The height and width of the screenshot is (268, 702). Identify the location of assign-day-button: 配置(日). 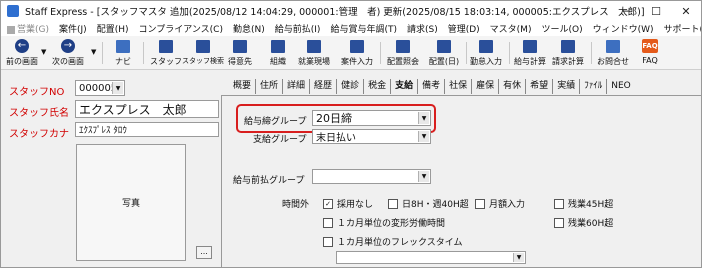
(444, 53).